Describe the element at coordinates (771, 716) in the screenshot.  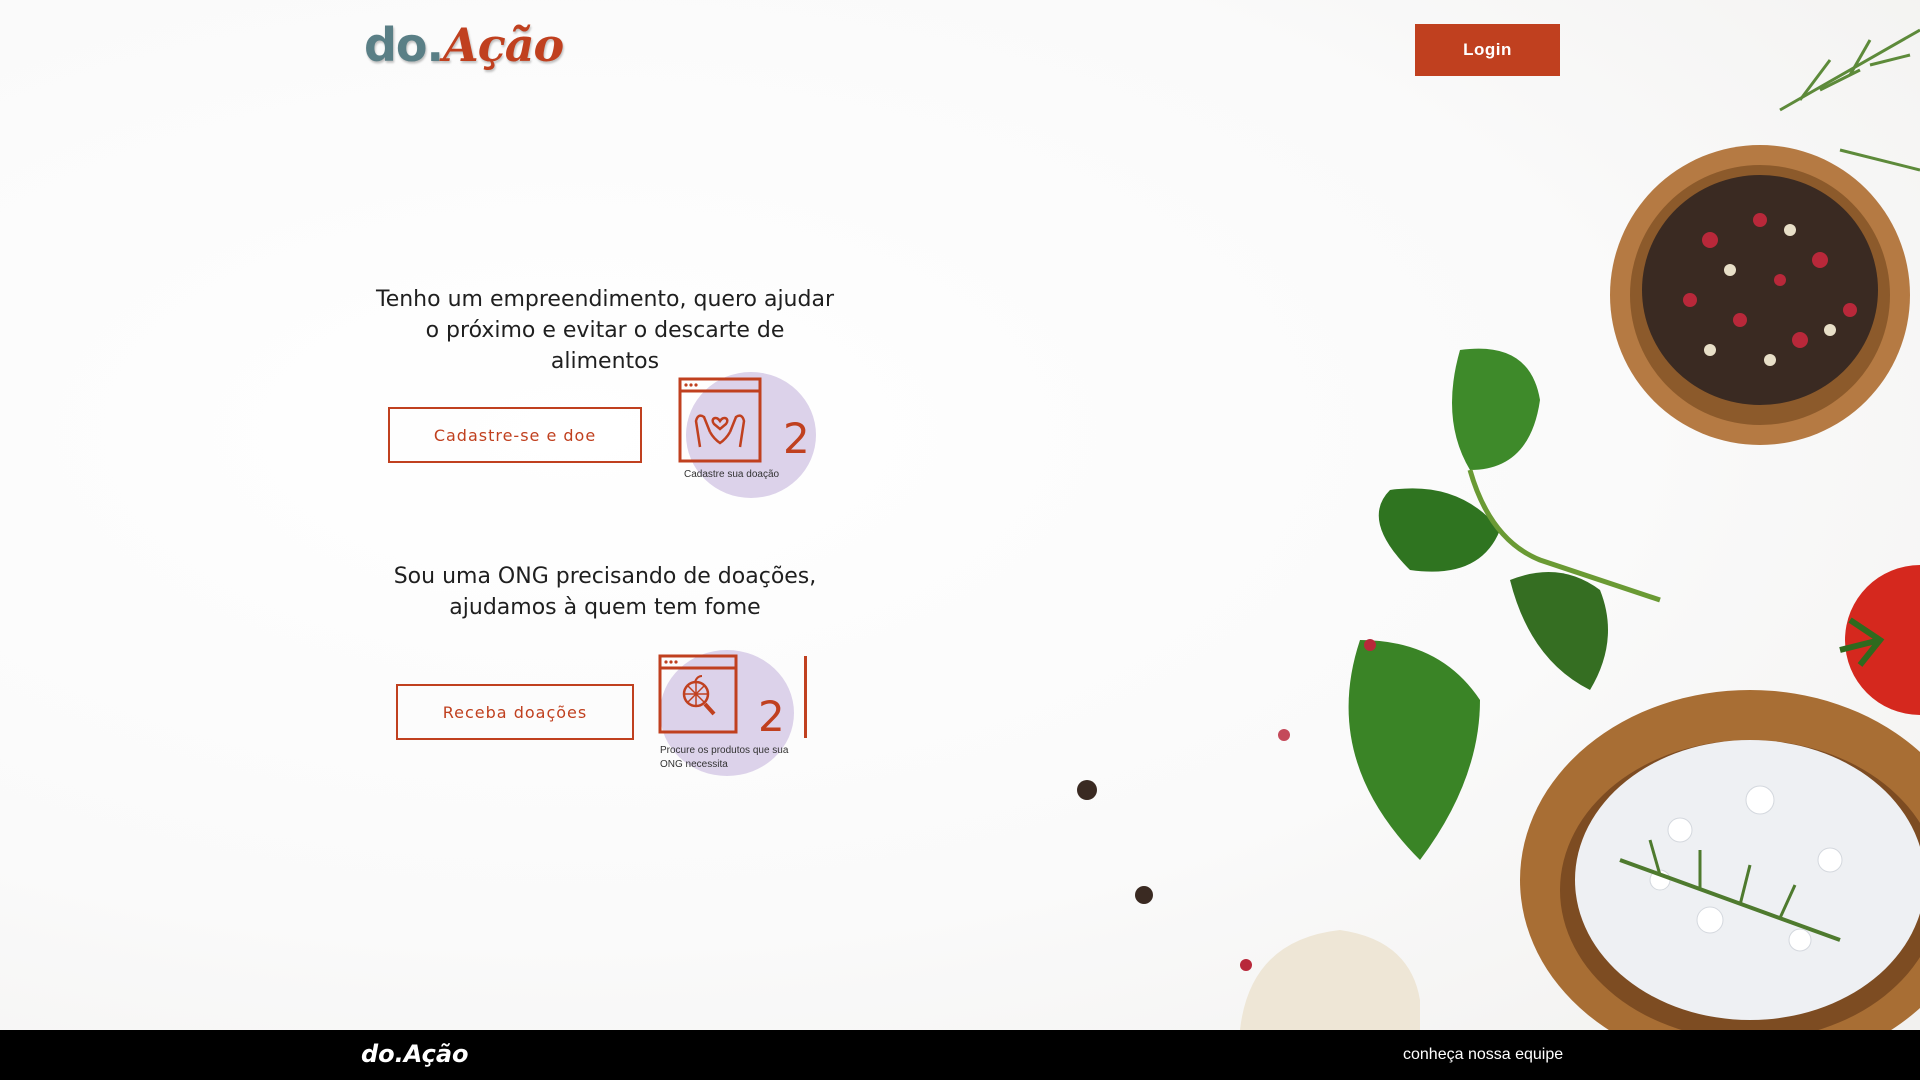
I see `ong-step-number: 2` at that location.